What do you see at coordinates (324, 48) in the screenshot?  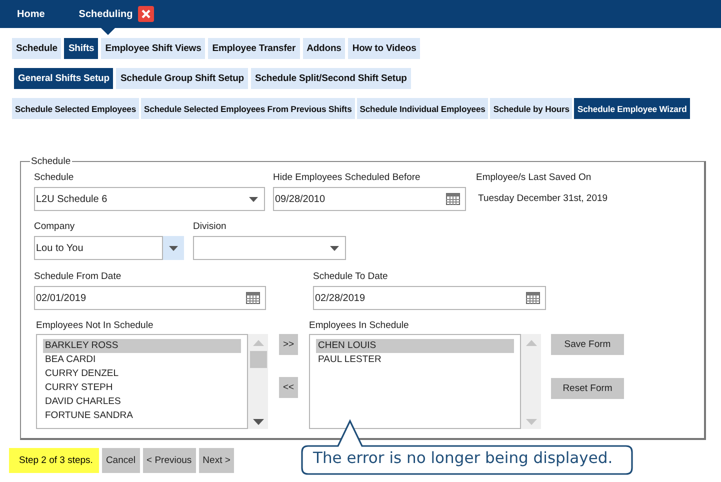 I see `tab: Addons` at bounding box center [324, 48].